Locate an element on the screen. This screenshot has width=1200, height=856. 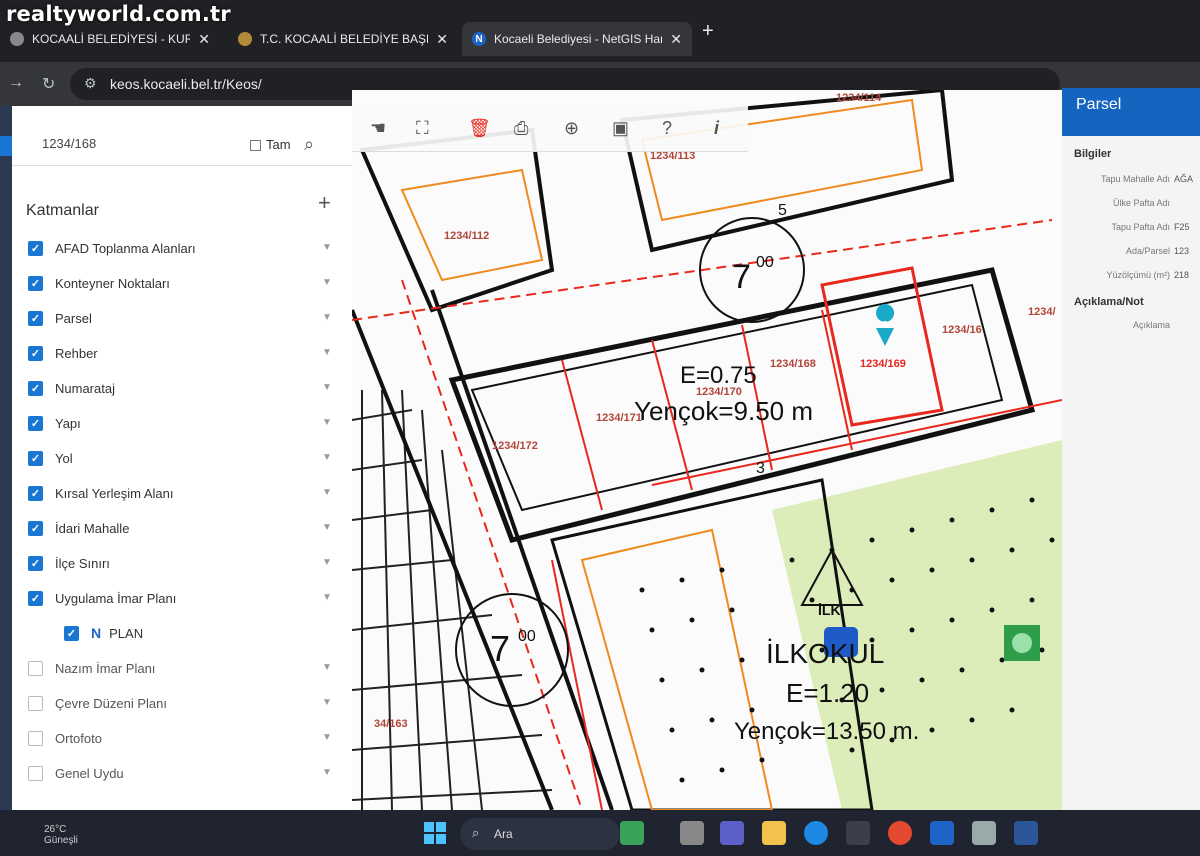
panel-title: Parsel is located at coordinates (1099, 104).